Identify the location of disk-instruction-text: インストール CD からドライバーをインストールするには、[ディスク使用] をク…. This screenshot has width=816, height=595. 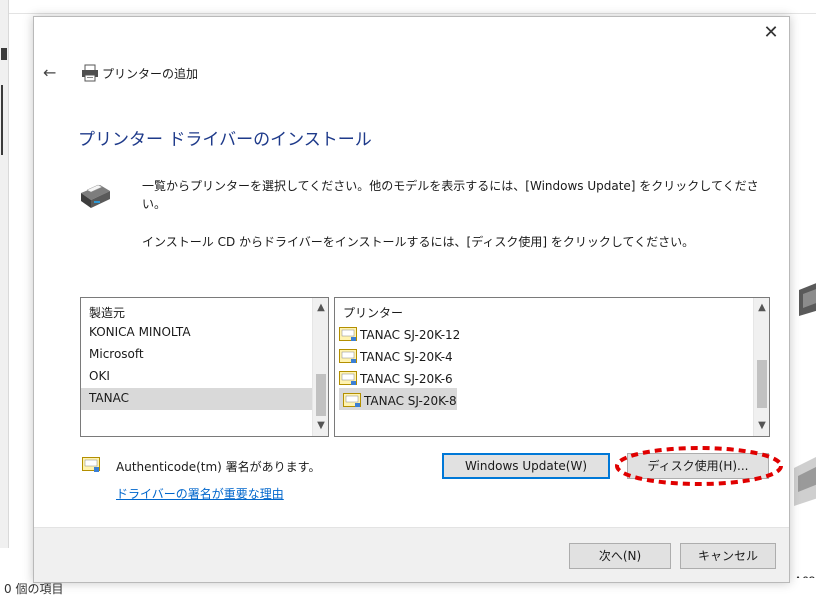
(418, 242).